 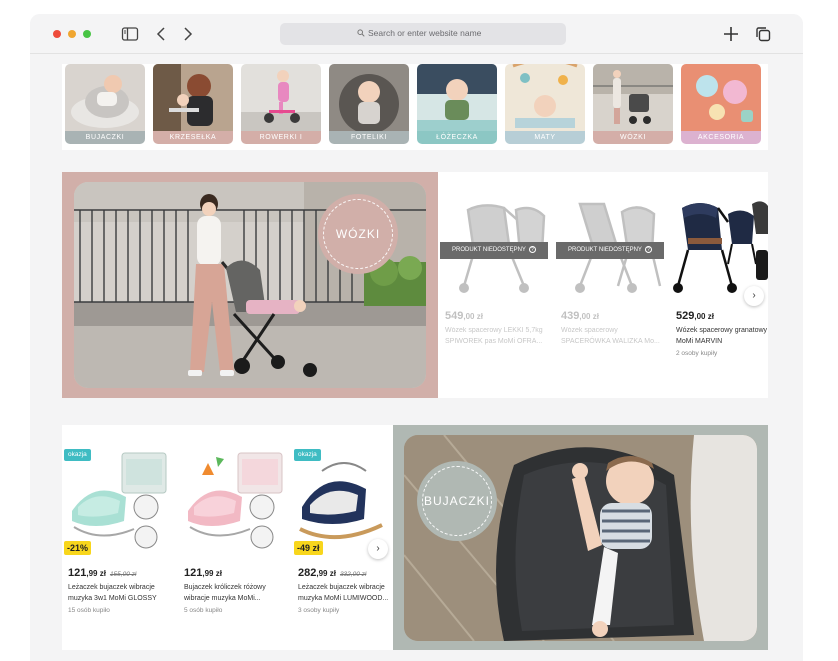 I want to click on product-price: 439,00 zł, so click(x=580, y=316).